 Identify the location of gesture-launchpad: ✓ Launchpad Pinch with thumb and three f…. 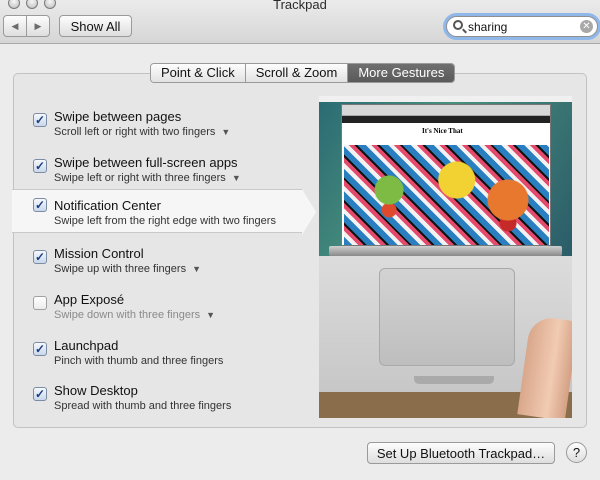
(164, 356).